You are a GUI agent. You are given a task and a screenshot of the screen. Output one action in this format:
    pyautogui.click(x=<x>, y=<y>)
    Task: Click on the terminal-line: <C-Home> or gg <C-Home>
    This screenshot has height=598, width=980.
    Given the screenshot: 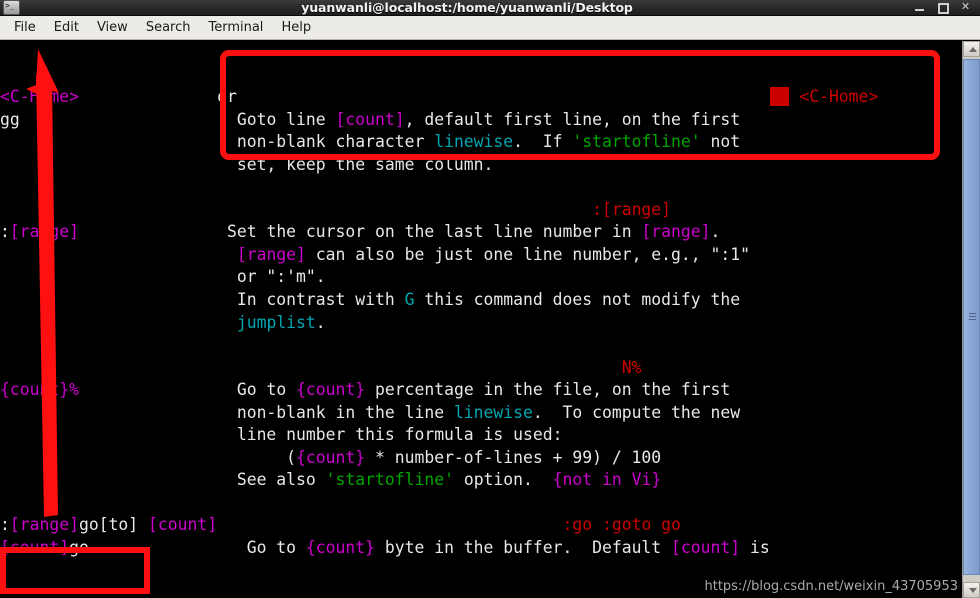 What is the action you would take?
    pyautogui.click(x=439, y=97)
    